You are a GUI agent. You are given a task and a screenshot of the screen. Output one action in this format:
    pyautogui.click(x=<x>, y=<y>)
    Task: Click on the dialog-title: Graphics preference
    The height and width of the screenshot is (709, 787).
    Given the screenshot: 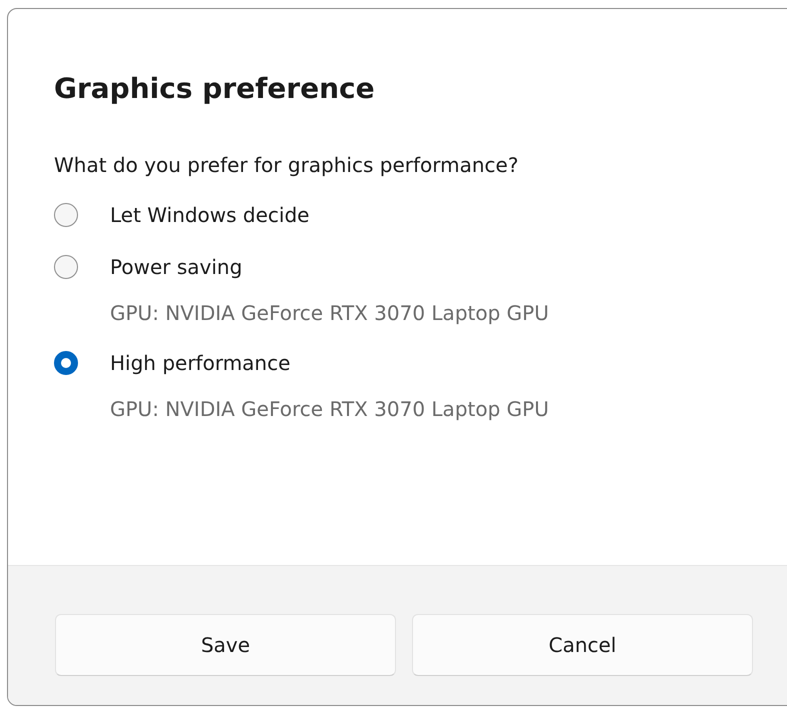 What is the action you would take?
    pyautogui.click(x=215, y=89)
    